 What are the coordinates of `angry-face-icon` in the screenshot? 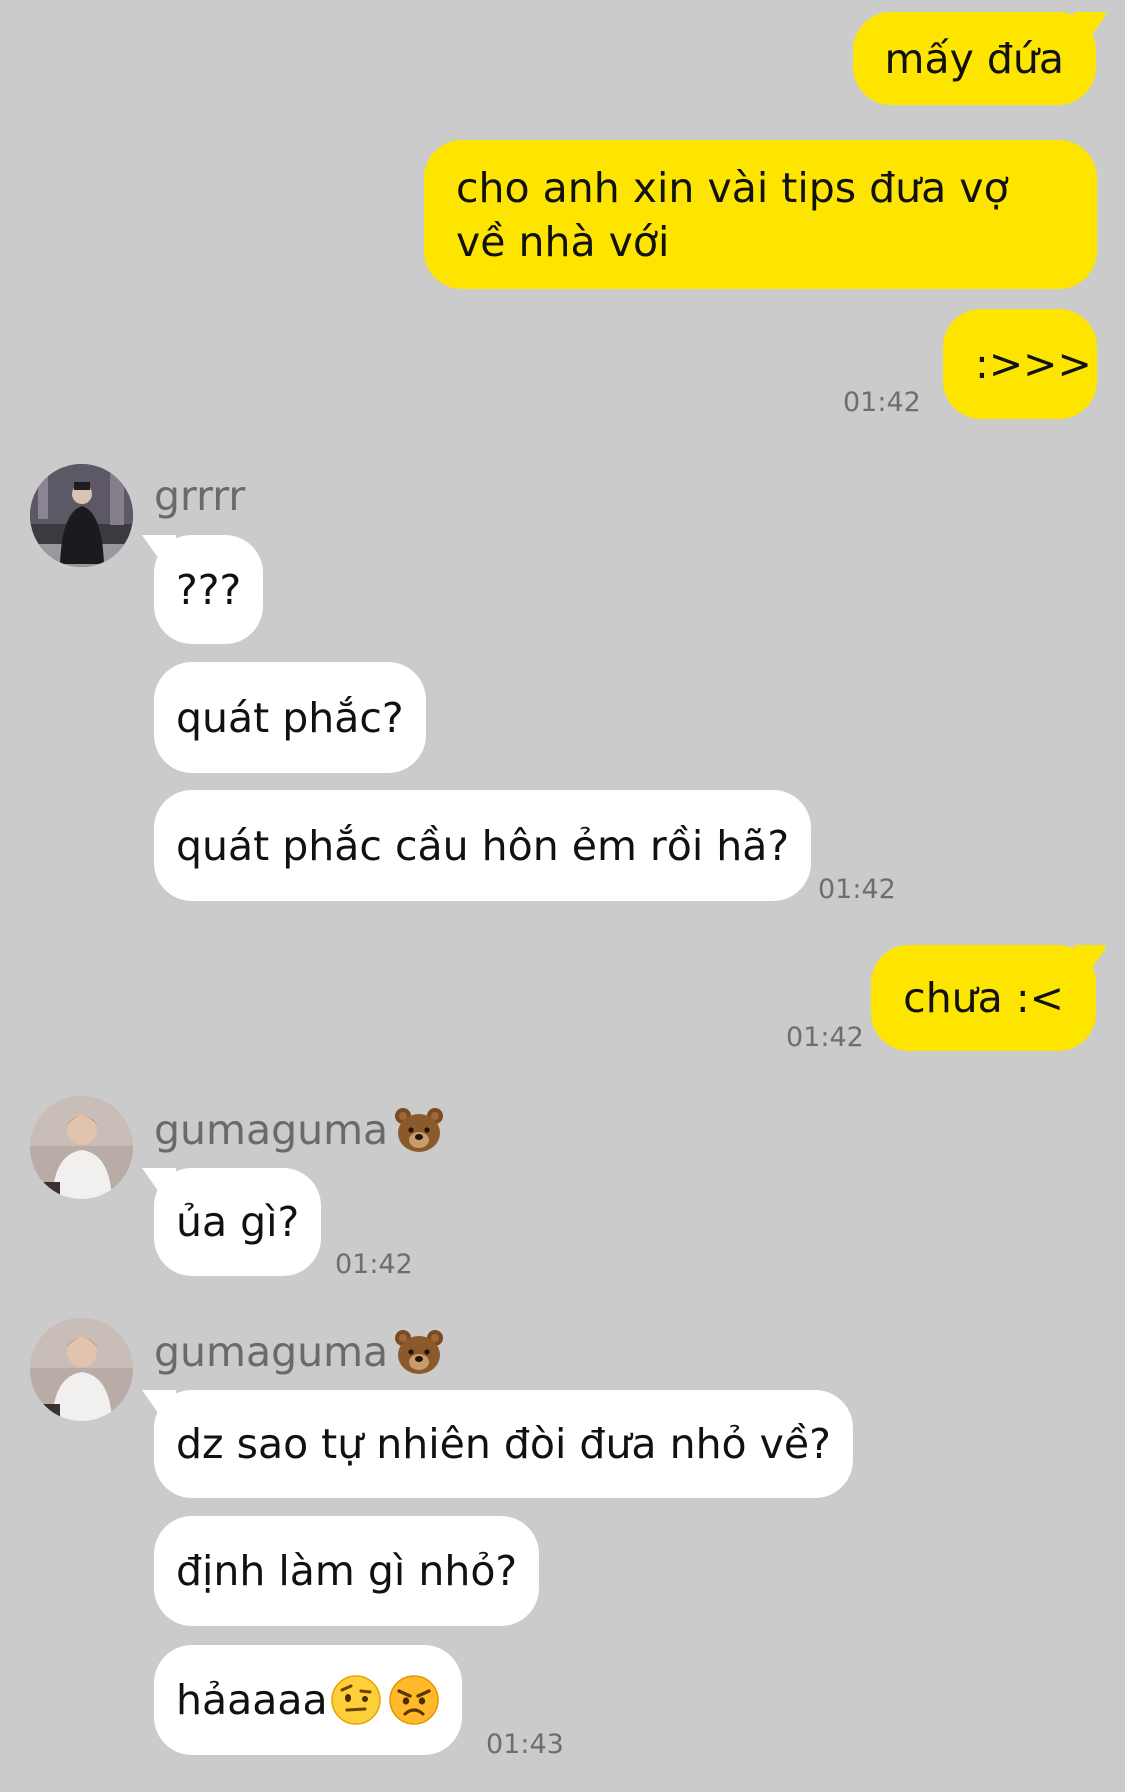 It's located at (413, 1700).